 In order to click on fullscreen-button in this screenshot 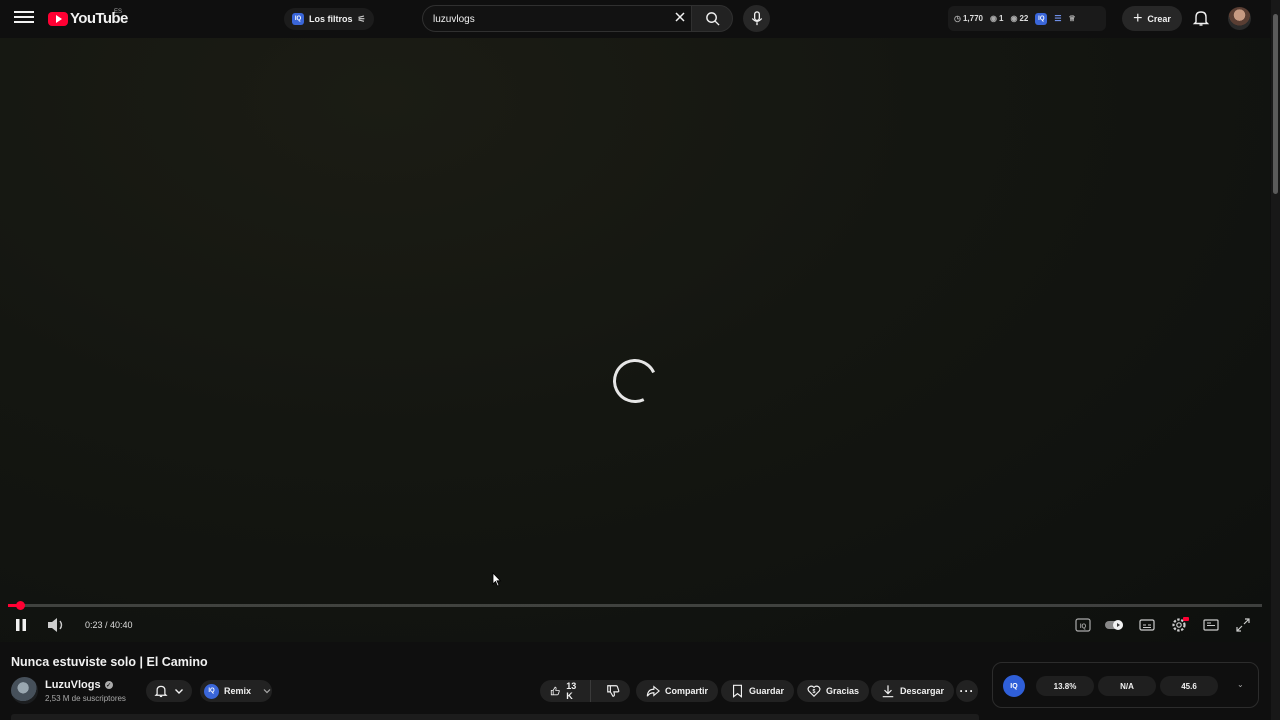, I will do `click(1243, 625)`.